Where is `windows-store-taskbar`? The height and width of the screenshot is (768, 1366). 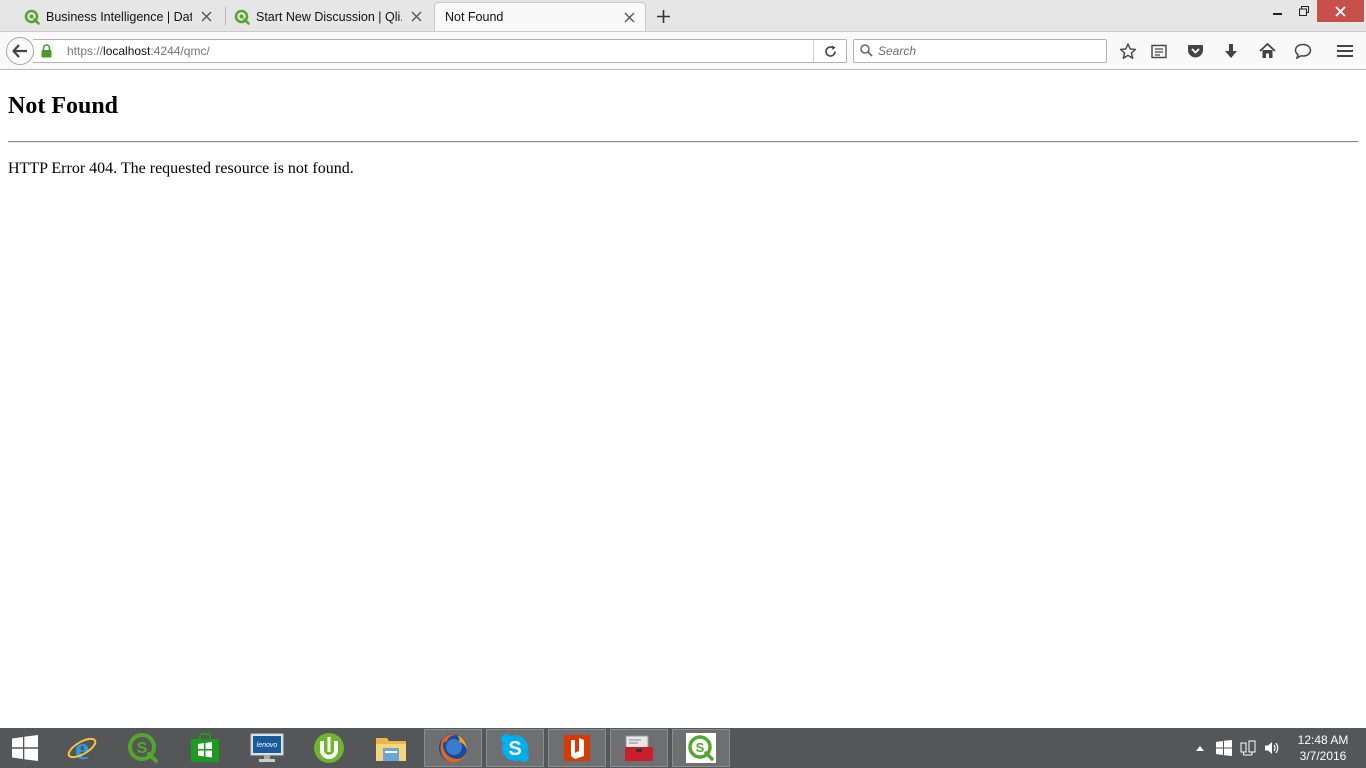
windows-store-taskbar is located at coordinates (205, 748).